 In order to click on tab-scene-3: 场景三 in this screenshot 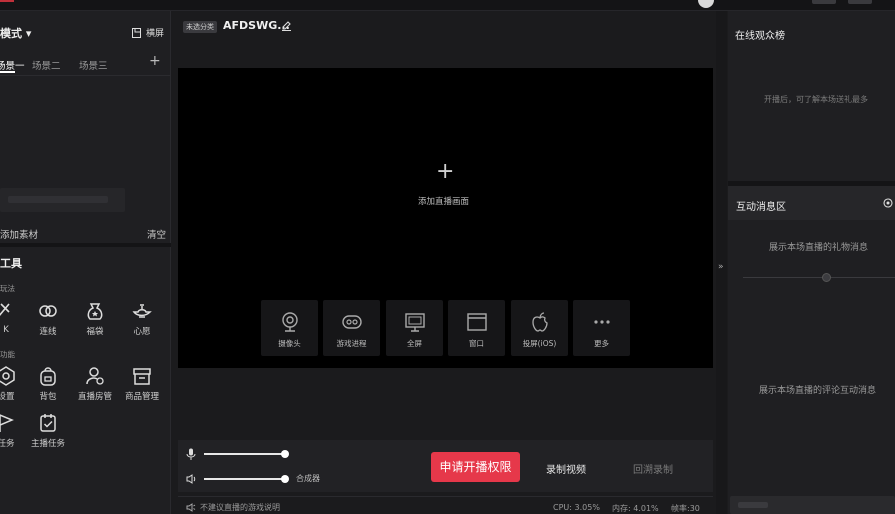, I will do `click(93, 65)`.